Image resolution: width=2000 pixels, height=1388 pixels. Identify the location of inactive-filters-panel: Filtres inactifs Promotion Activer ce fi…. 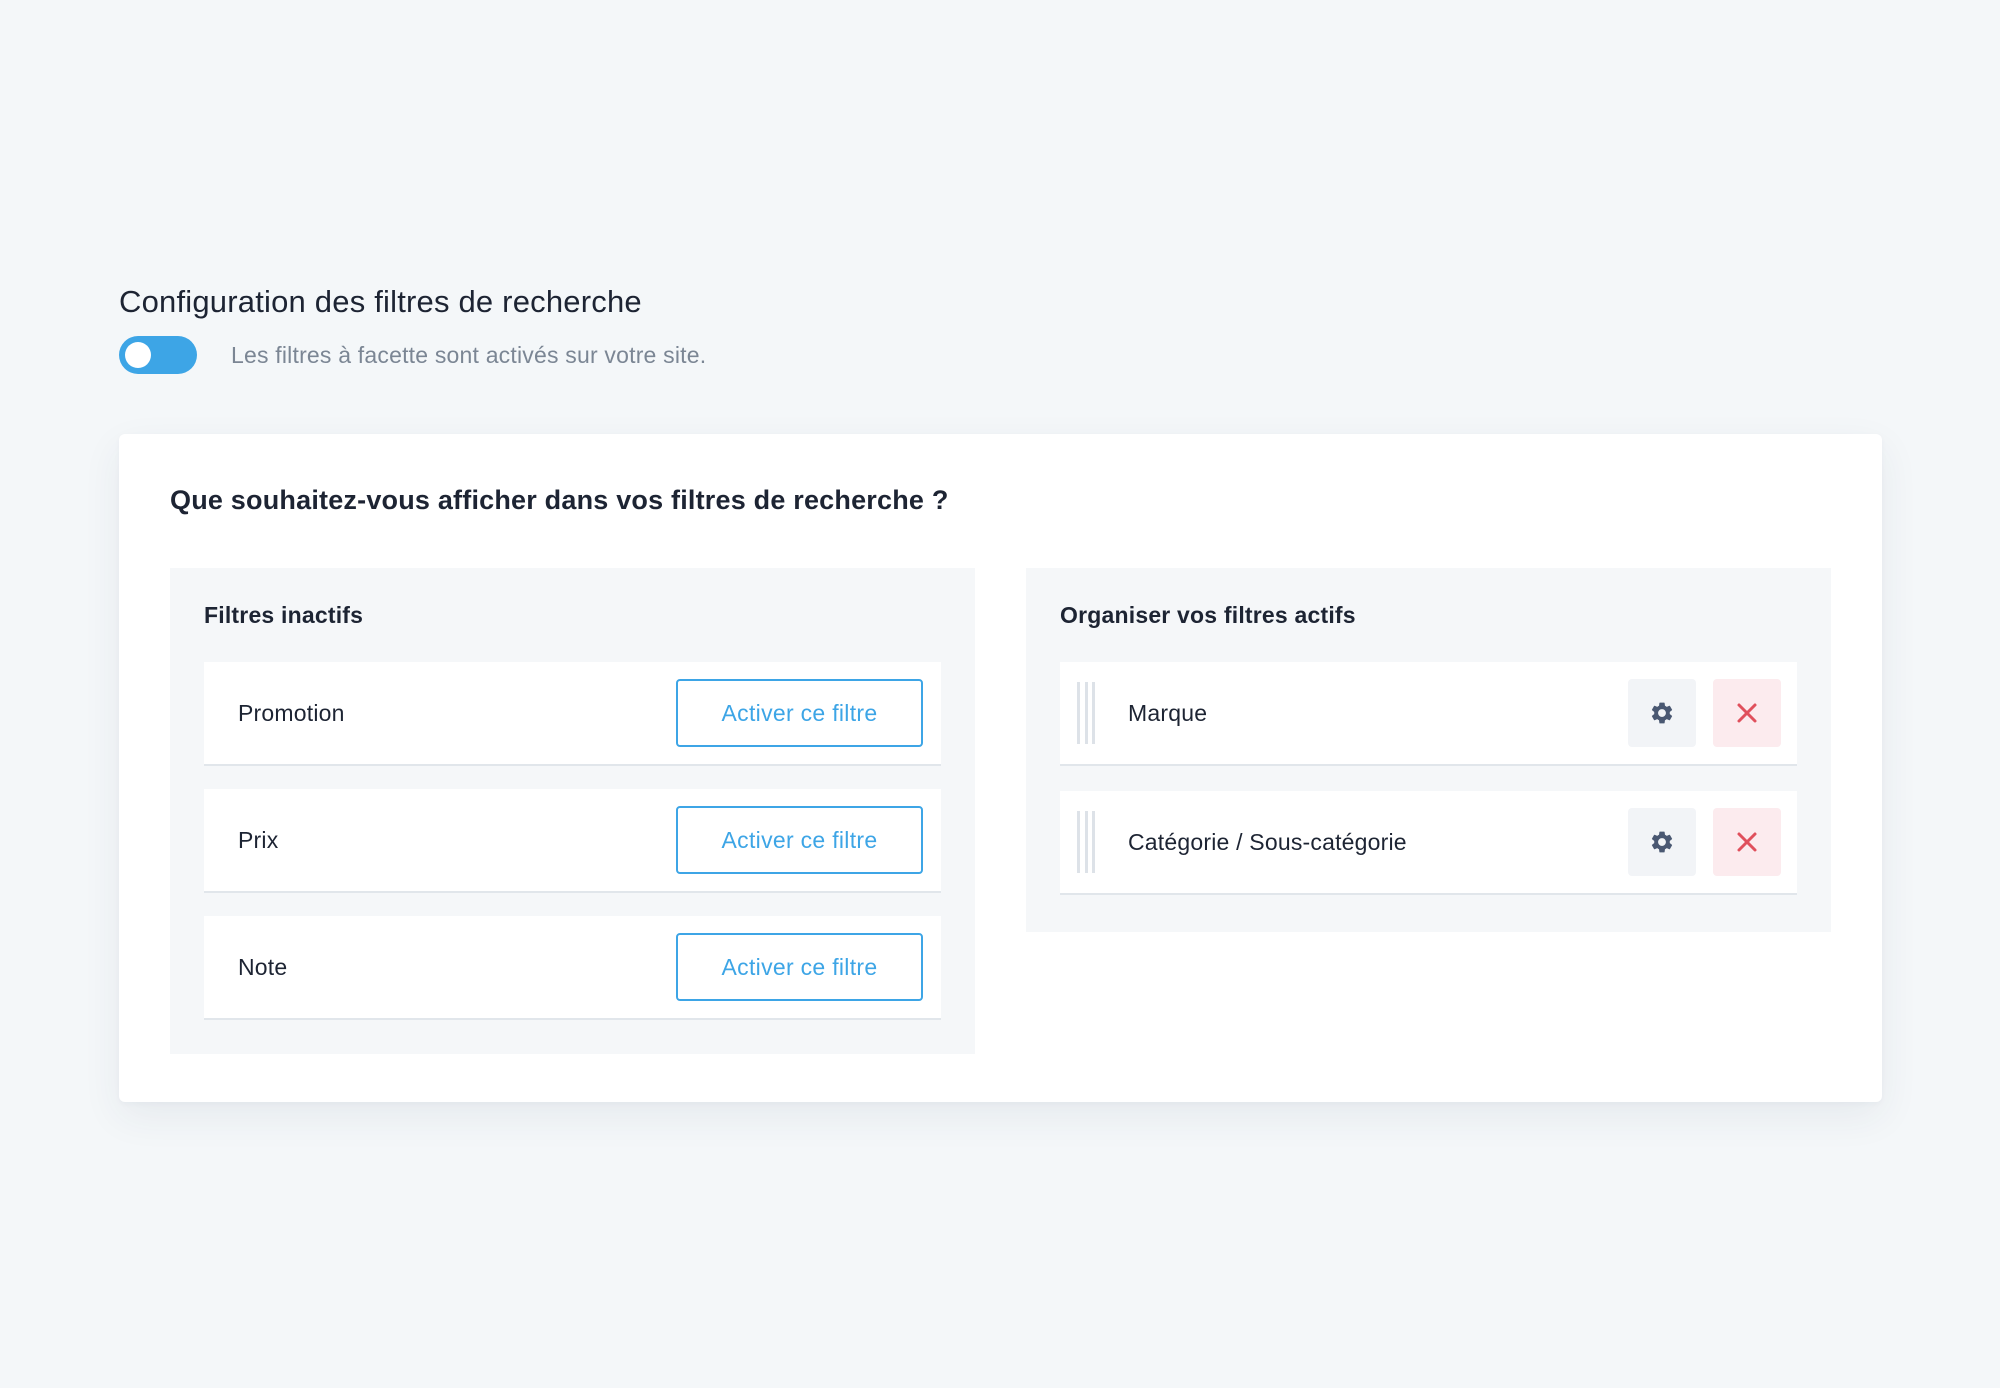
(572, 811).